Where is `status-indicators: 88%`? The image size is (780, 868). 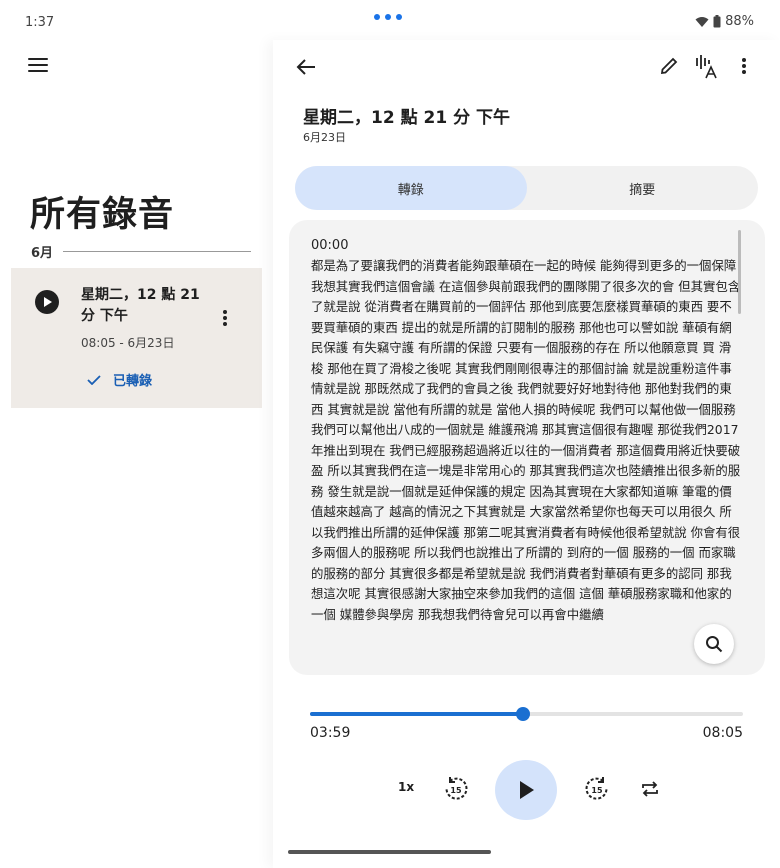
status-indicators: 88% is located at coordinates (724, 21).